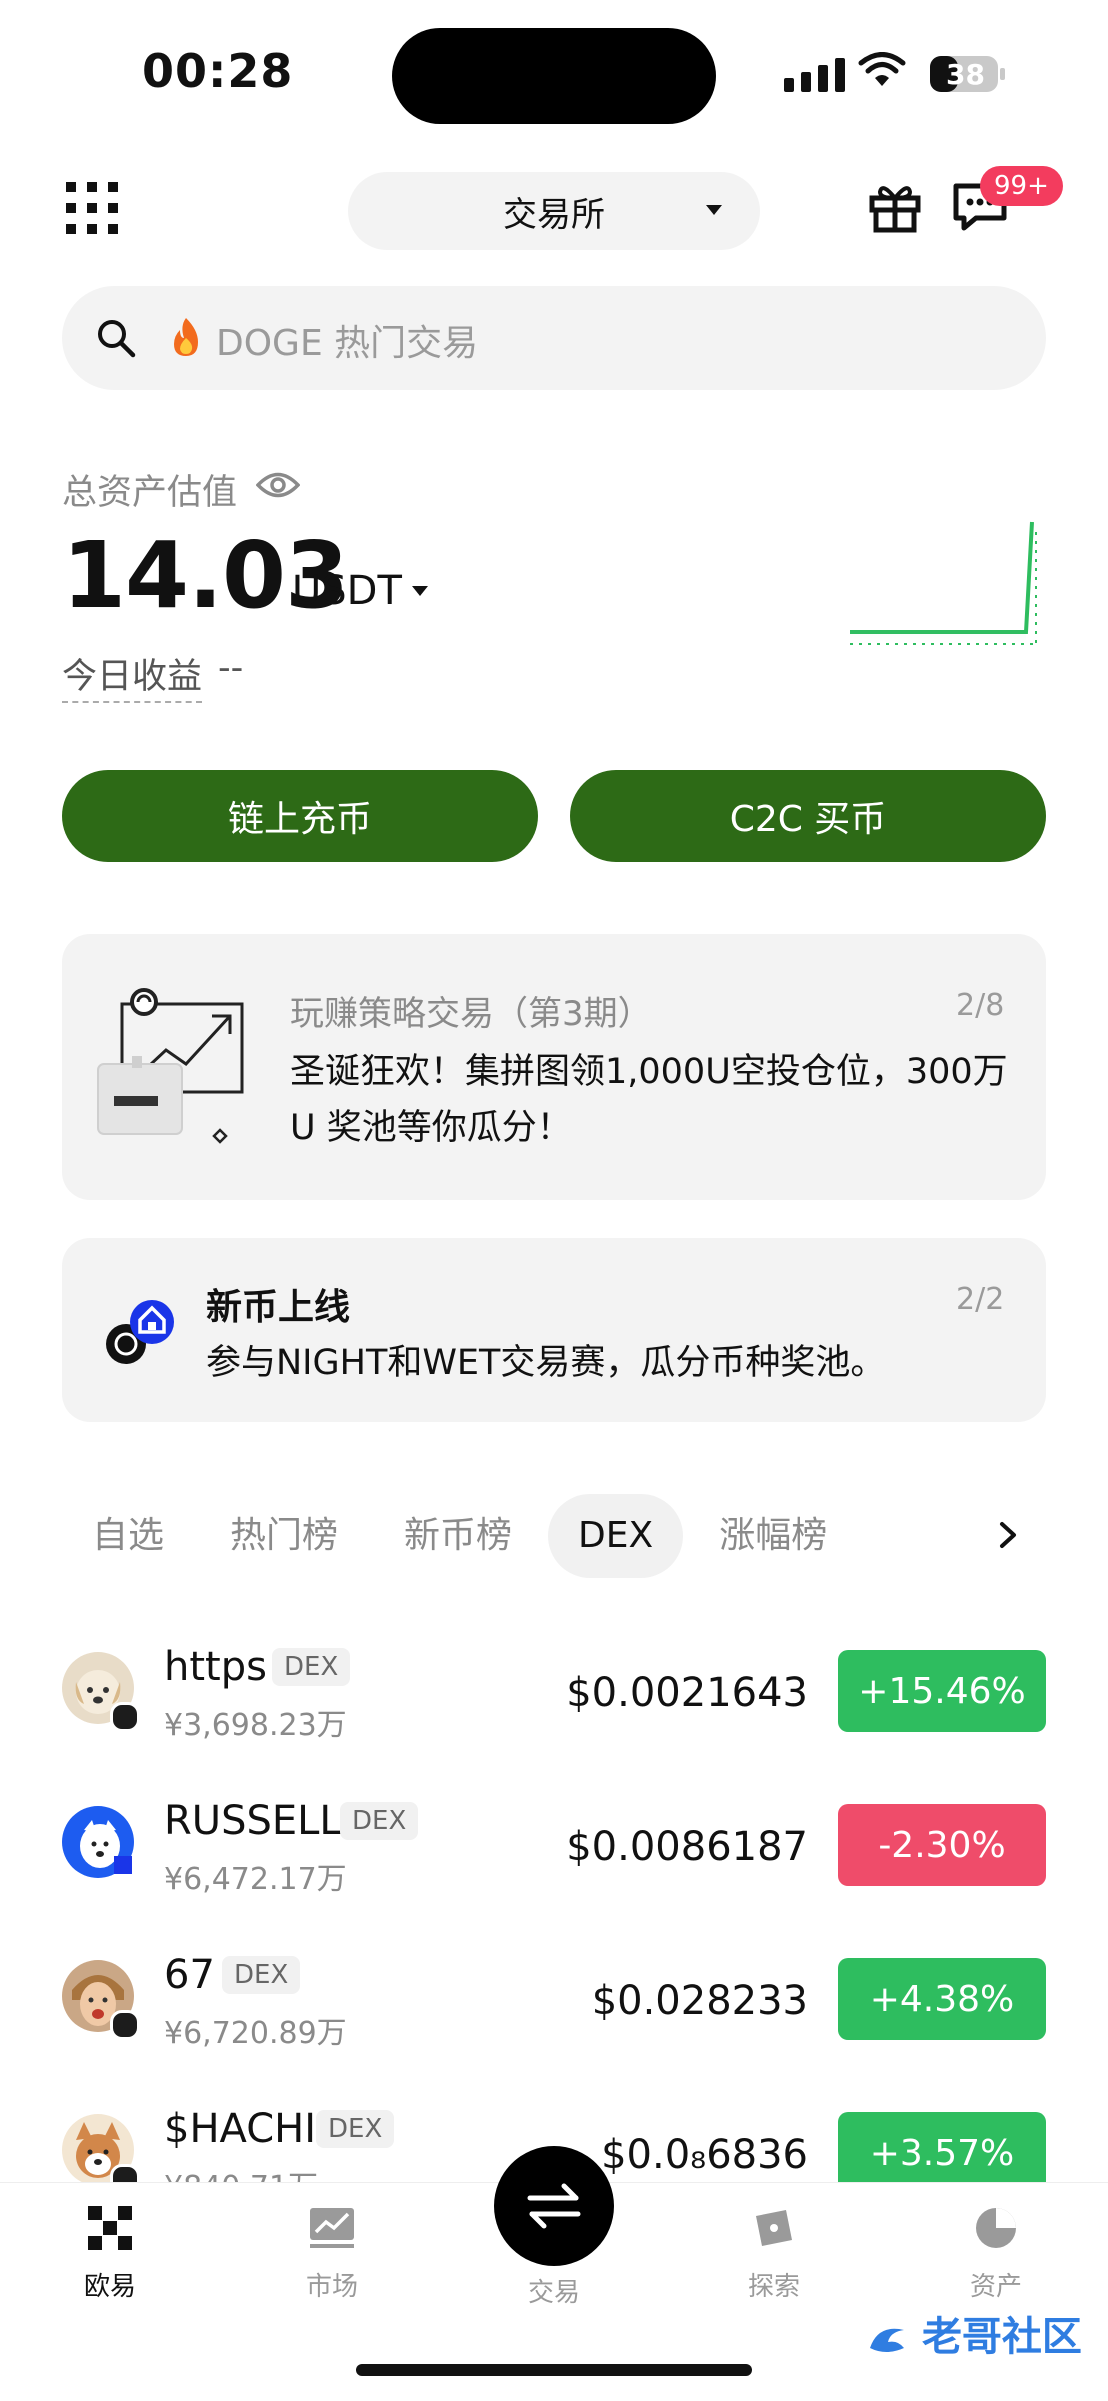 Image resolution: width=1108 pixels, height=2401 pixels. I want to click on change-badge: +15.46%, so click(942, 1691).